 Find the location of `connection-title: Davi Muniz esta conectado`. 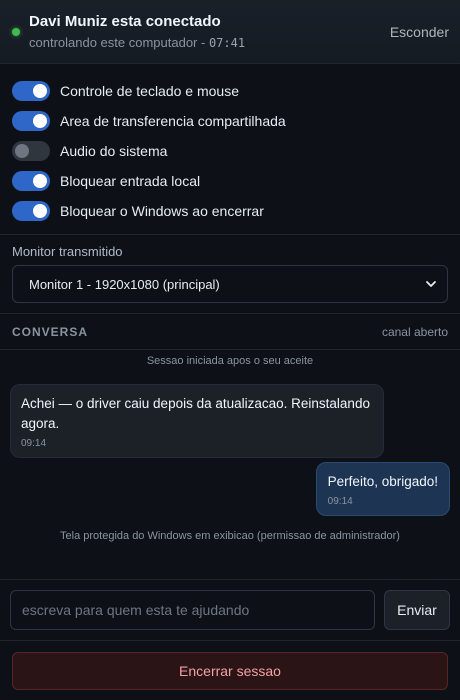

connection-title: Davi Muniz esta conectado is located at coordinates (125, 21).